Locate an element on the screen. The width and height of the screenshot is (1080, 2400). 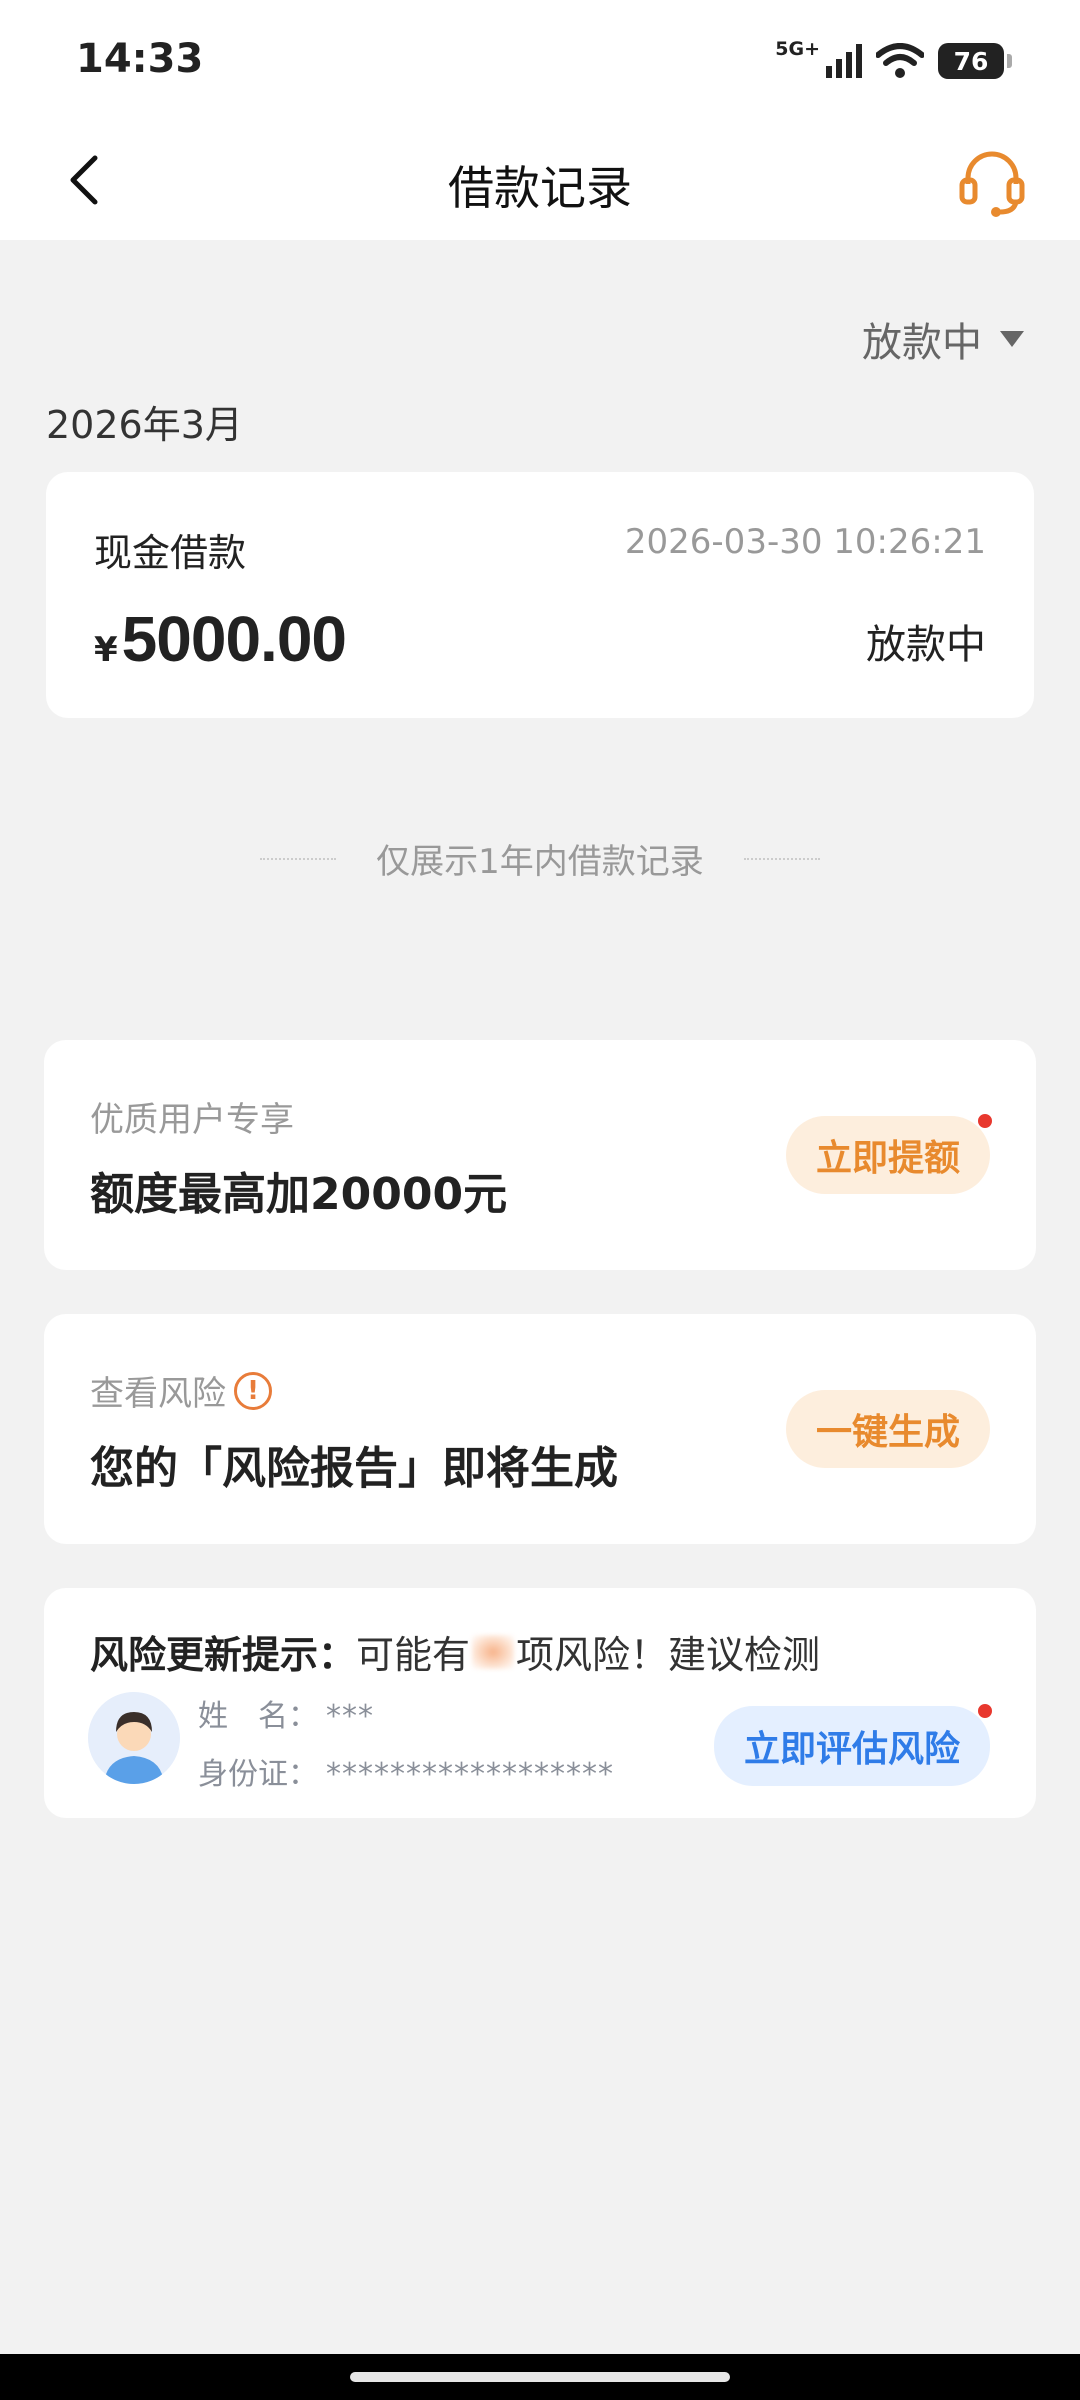
customer-service-button is located at coordinates (992, 182).